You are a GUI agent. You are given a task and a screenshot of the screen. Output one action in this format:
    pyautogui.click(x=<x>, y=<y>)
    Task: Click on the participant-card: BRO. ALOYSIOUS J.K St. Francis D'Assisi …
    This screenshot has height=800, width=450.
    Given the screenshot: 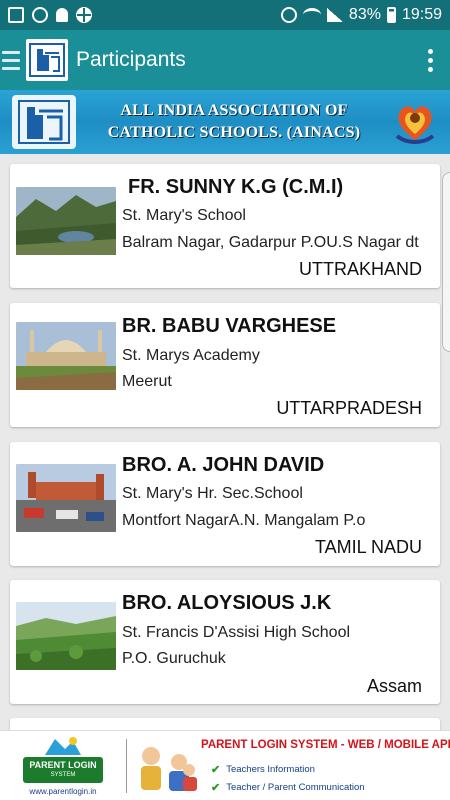 What is the action you would take?
    pyautogui.click(x=225, y=642)
    